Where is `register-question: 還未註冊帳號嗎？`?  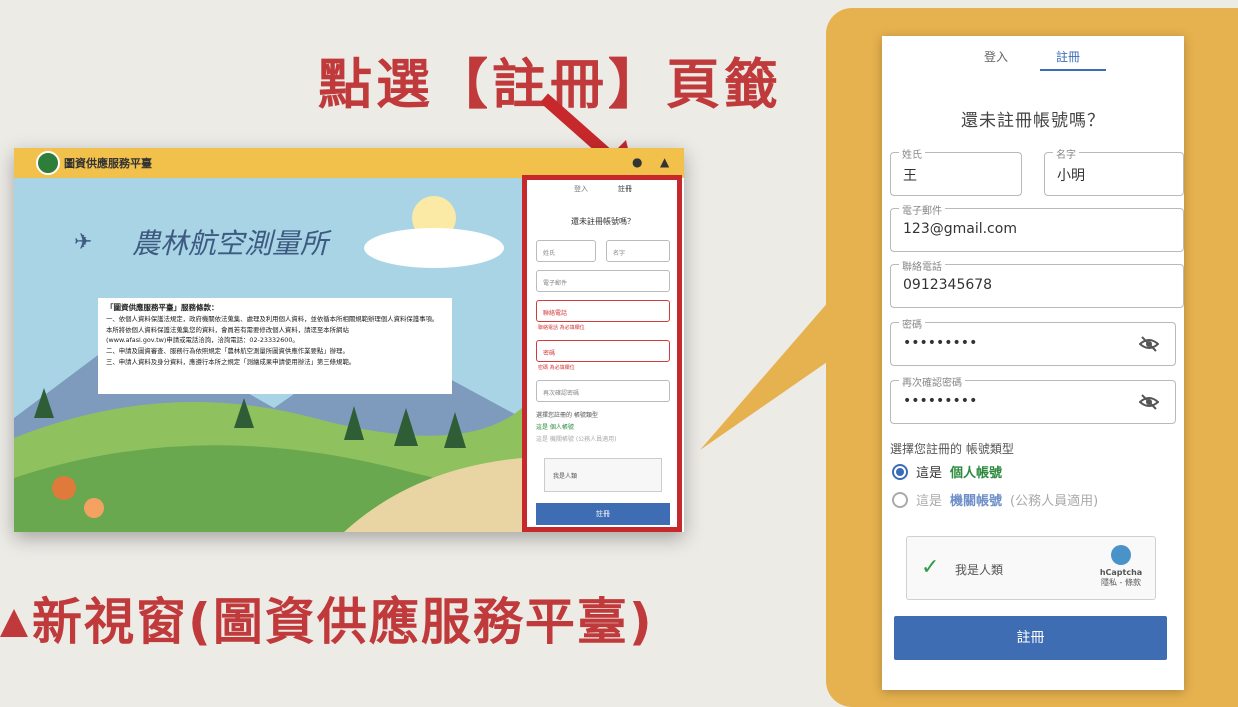 register-question: 還未註冊帳號嗎？ is located at coordinates (1033, 121).